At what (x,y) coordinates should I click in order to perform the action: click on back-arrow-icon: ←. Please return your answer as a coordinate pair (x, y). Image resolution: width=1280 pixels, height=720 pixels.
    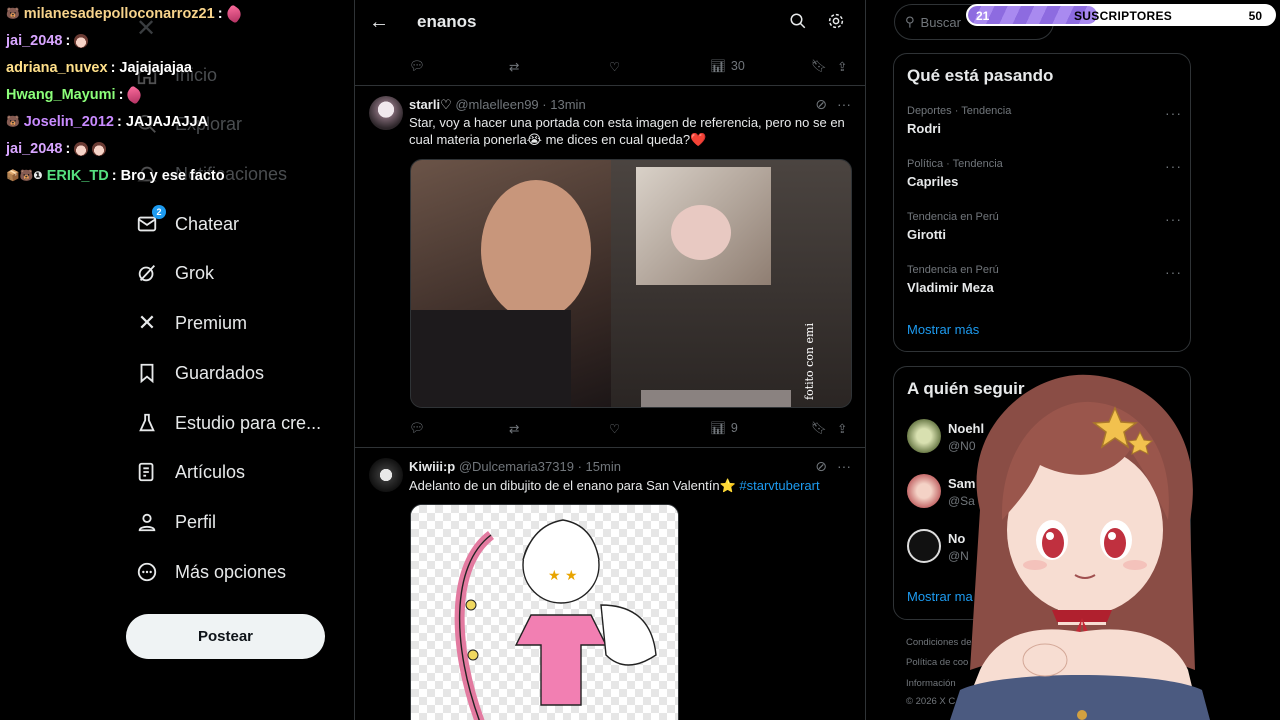
    Looking at the image, I should click on (380, 22).